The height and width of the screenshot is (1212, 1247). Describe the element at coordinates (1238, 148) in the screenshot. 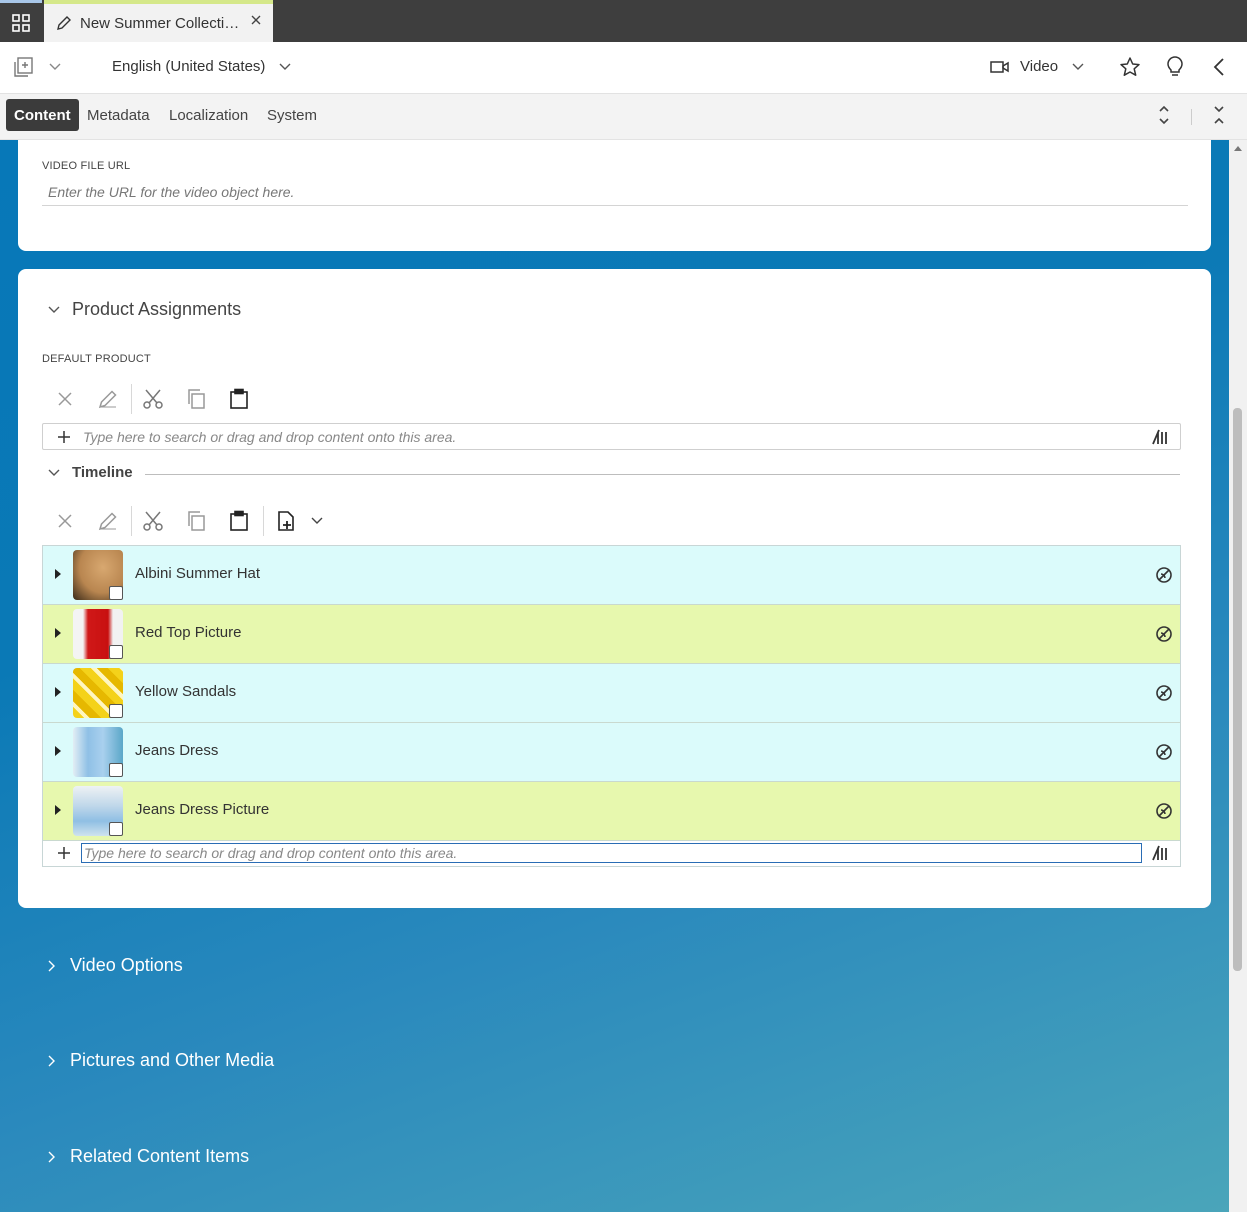

I see `scroll-up-arrow-icon` at that location.